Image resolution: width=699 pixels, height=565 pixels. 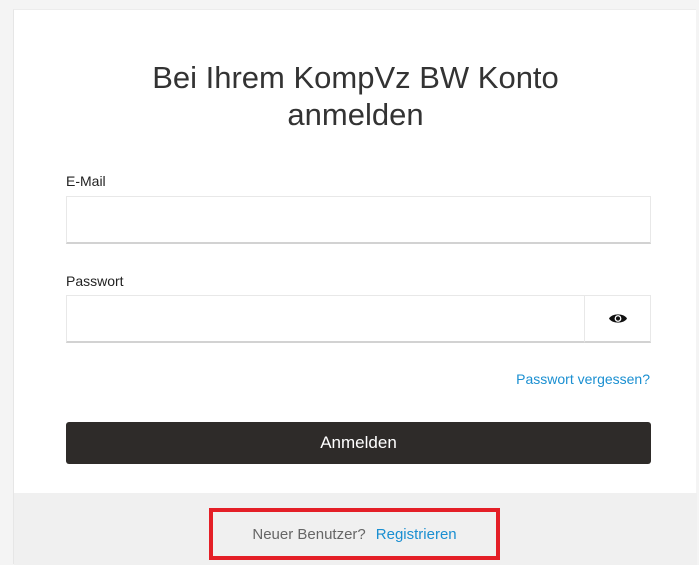 I want to click on new-user-text: Neuer Benutzer?, so click(x=309, y=534).